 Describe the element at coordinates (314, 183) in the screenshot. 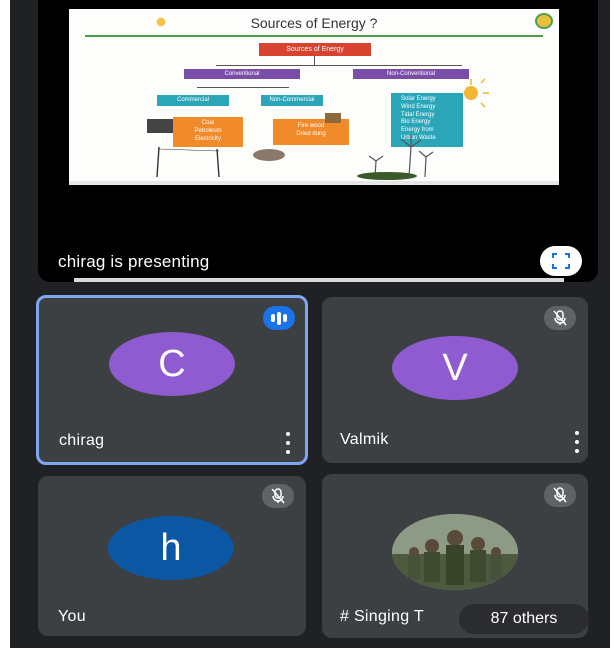

I see `slide-footer` at that location.